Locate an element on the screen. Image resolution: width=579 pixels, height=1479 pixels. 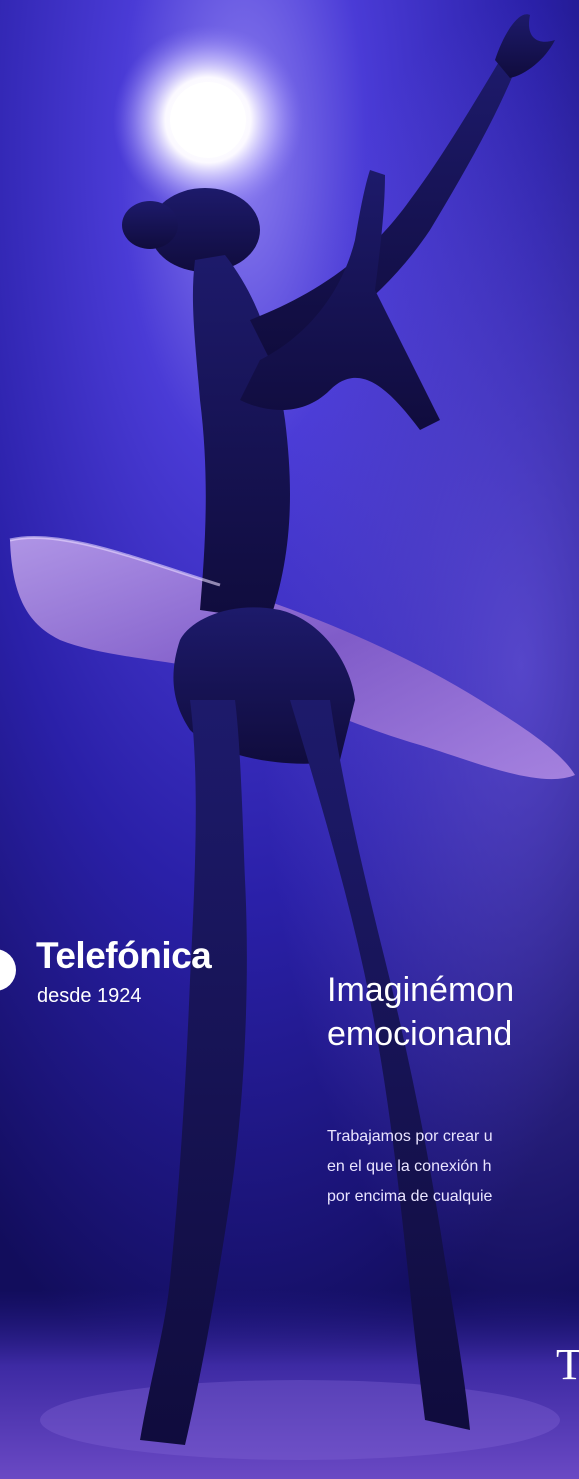
brand-lockup: Telefónica desde 1924 is located at coordinates (130, 975).